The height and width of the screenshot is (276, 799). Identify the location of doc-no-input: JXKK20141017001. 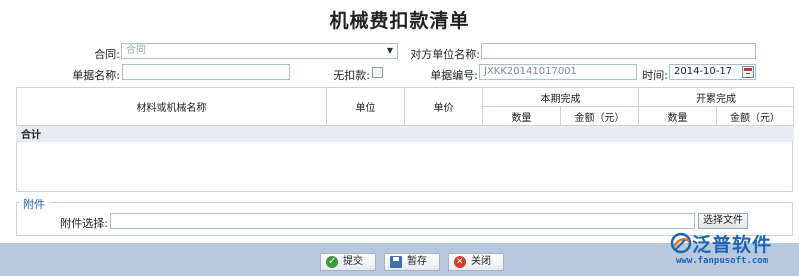
(558, 72).